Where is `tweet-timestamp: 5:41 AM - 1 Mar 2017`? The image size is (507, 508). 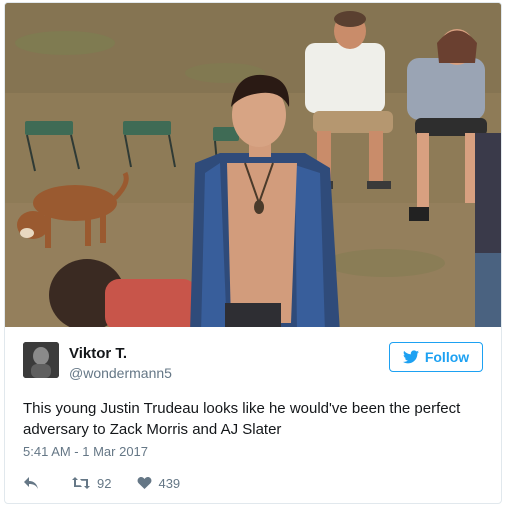 tweet-timestamp: 5:41 AM - 1 Mar 2017 is located at coordinates (85, 451).